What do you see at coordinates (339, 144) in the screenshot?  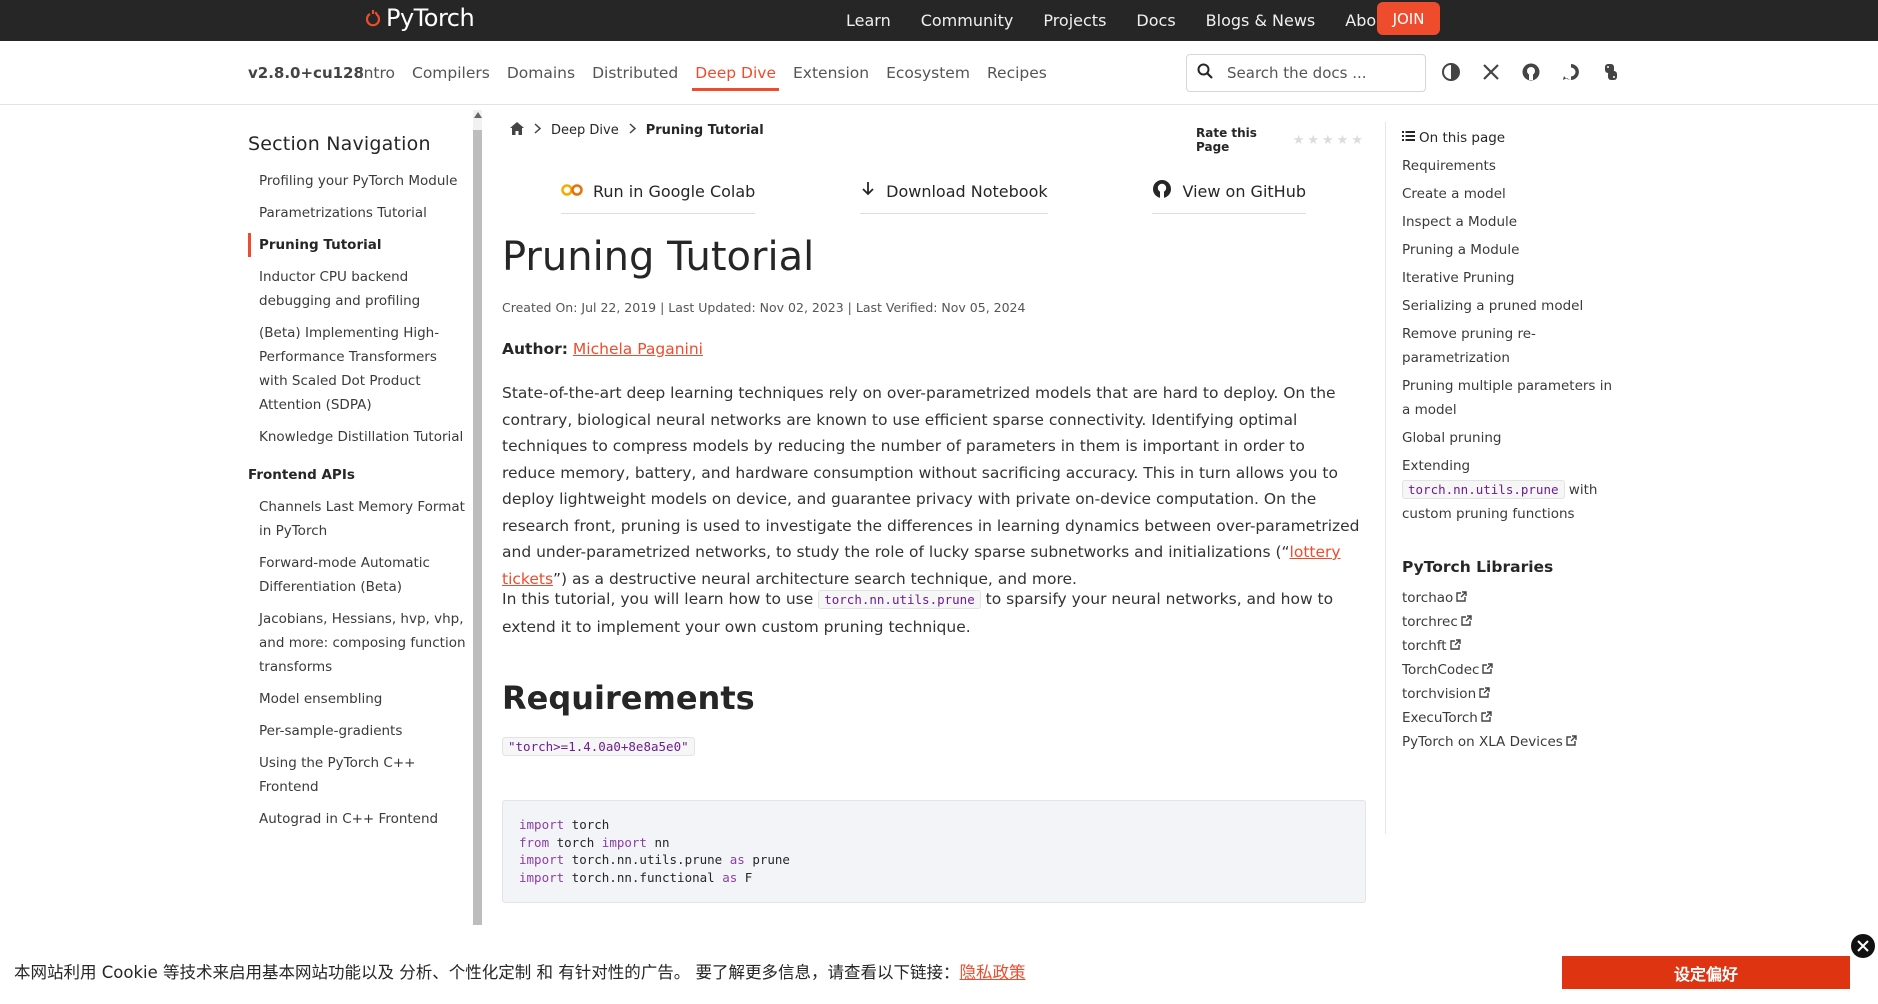 I see `section-navigation-title: Section Navigation` at bounding box center [339, 144].